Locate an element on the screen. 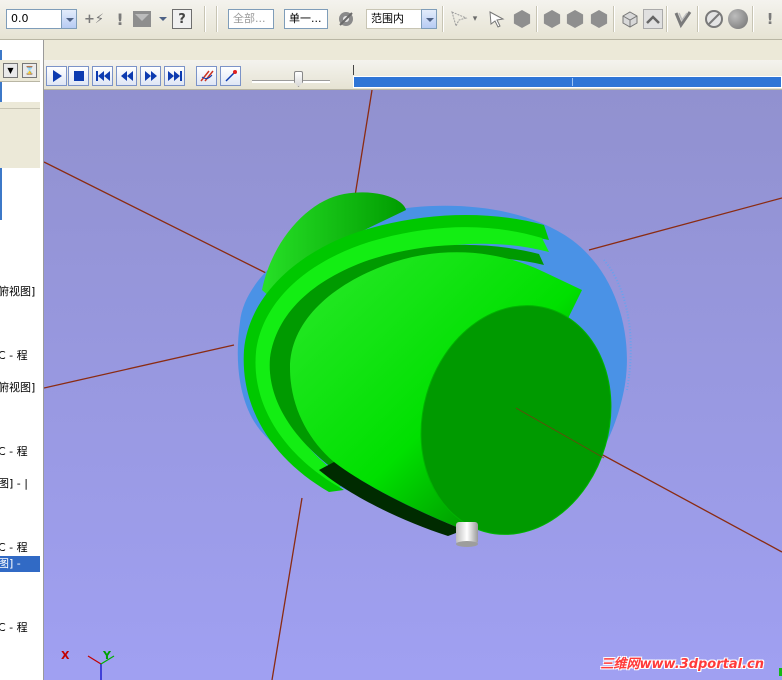  sphere-icon is located at coordinates (738, 19).